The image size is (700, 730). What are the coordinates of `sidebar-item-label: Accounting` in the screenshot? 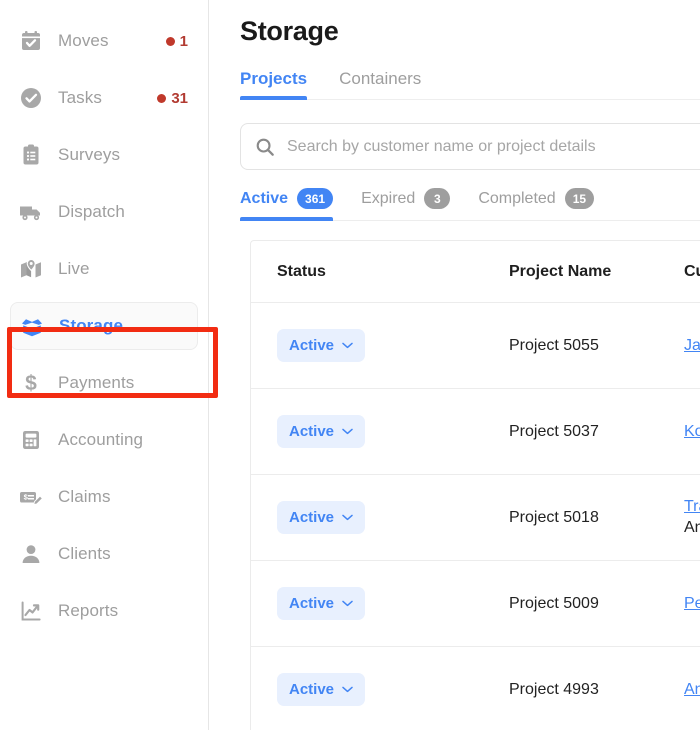 It's located at (101, 439).